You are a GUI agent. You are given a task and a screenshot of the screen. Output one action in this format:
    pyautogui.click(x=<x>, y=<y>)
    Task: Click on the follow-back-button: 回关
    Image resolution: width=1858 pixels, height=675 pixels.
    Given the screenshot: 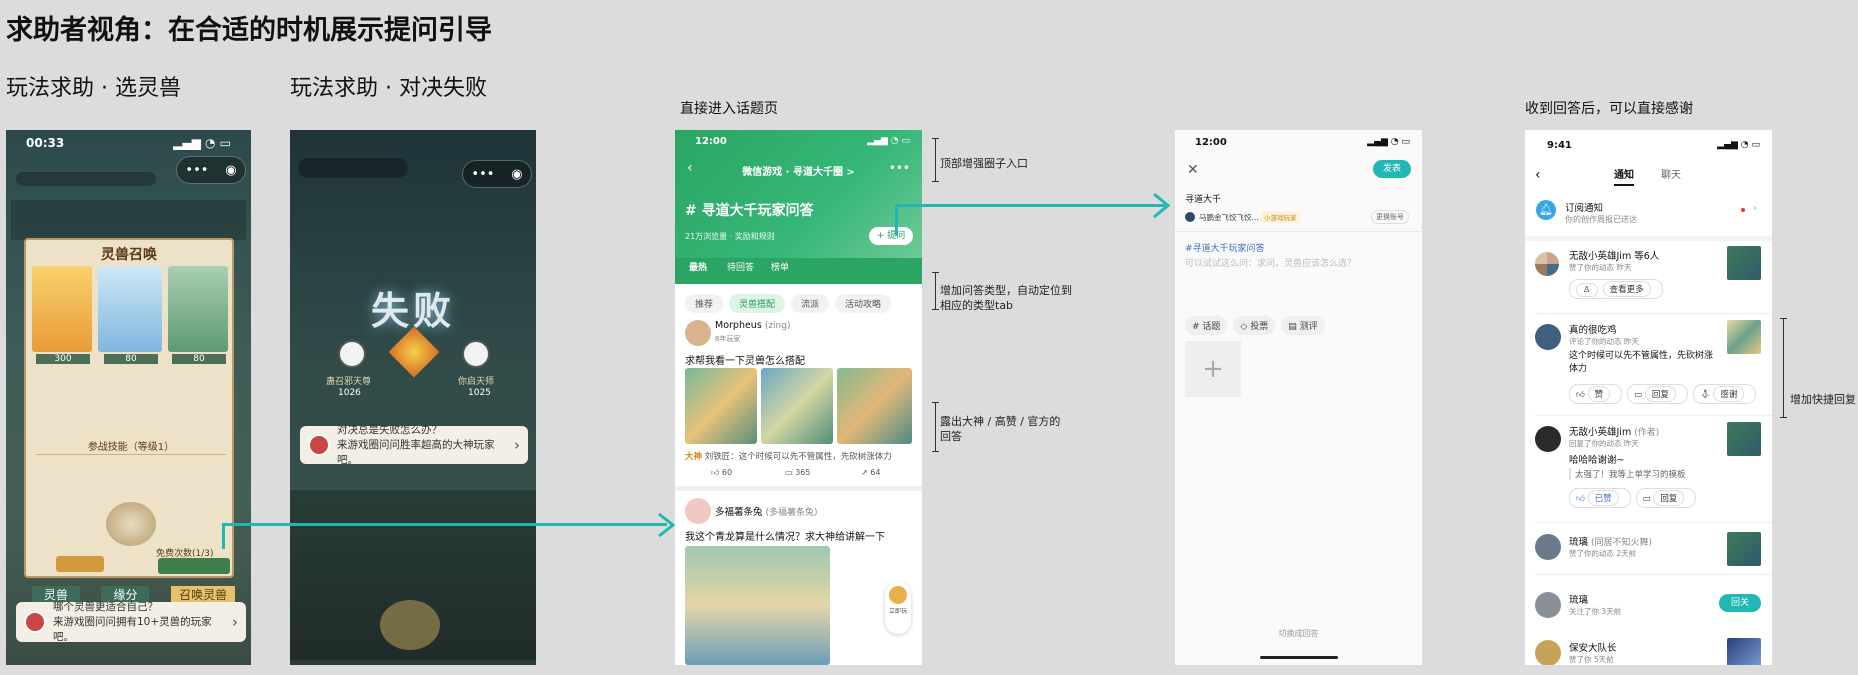 What is the action you would take?
    pyautogui.click(x=1740, y=603)
    